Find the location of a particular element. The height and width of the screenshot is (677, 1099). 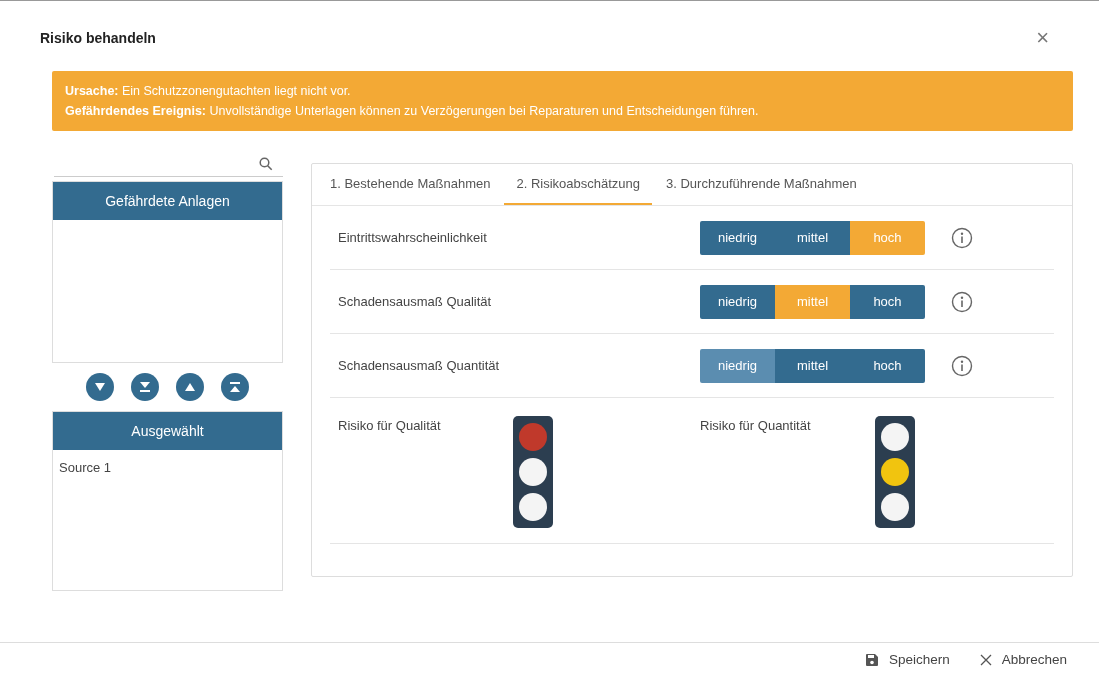

tab: 3. Durchzuführende Maßnahmen is located at coordinates (761, 184).